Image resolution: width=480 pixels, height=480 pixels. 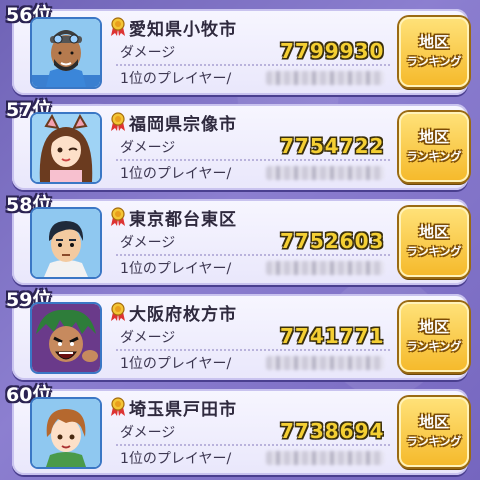 What do you see at coordinates (332, 336) in the screenshot?
I see `damage-value: 7741771` at bounding box center [332, 336].